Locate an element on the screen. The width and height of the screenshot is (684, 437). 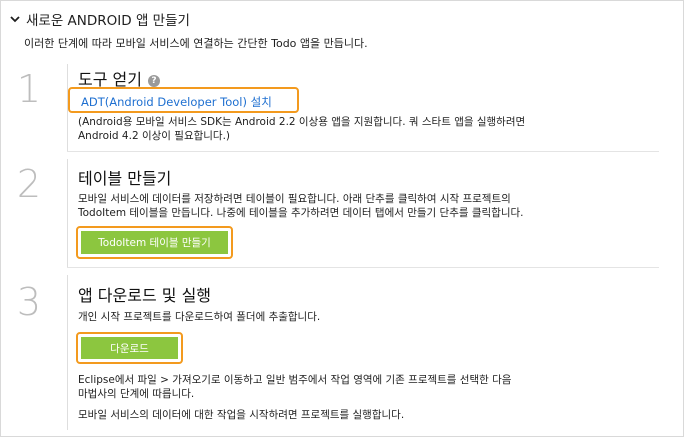
chevron-down-icon is located at coordinates (15, 19).